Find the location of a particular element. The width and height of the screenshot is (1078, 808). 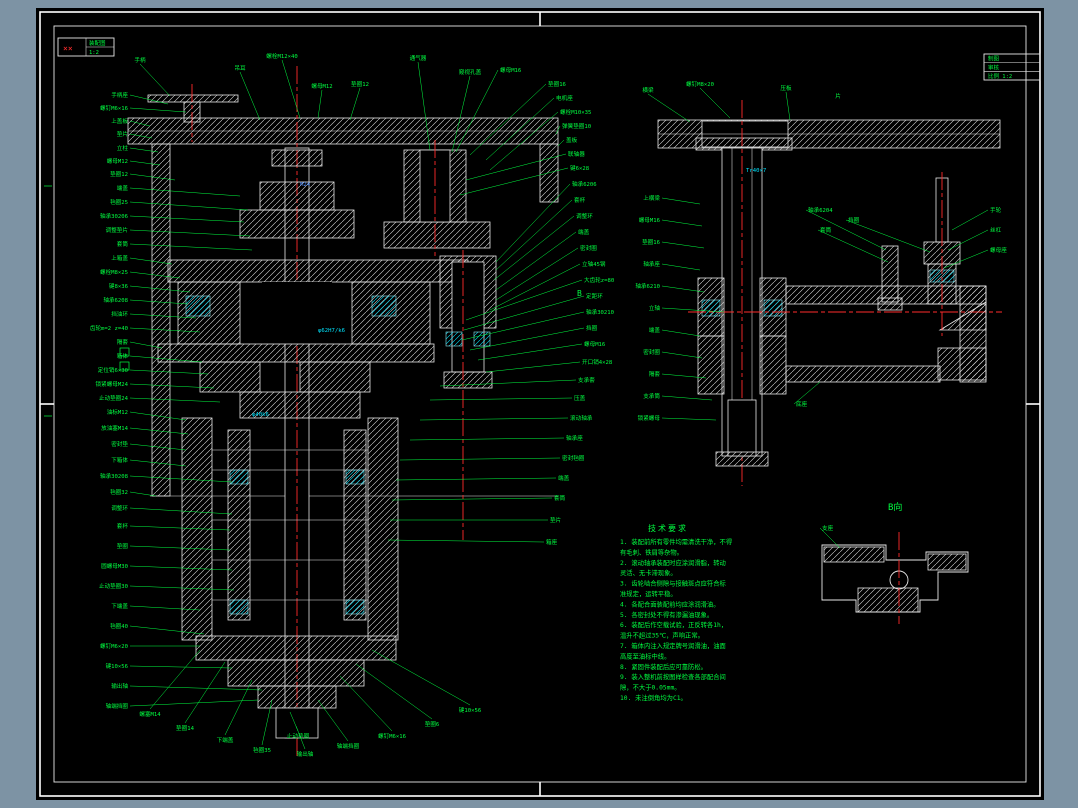

part-label: 轴承30206 is located at coordinates (114, 216).